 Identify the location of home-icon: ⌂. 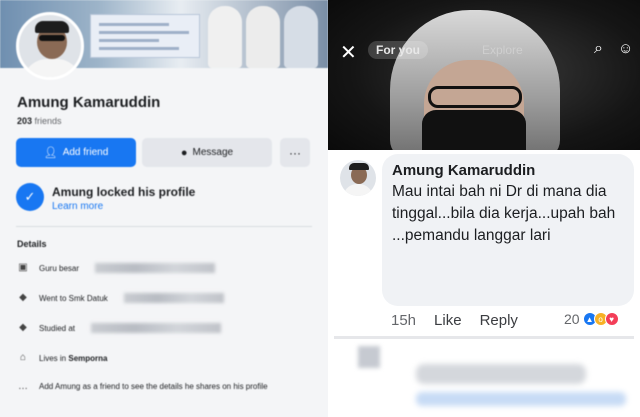
(23, 357).